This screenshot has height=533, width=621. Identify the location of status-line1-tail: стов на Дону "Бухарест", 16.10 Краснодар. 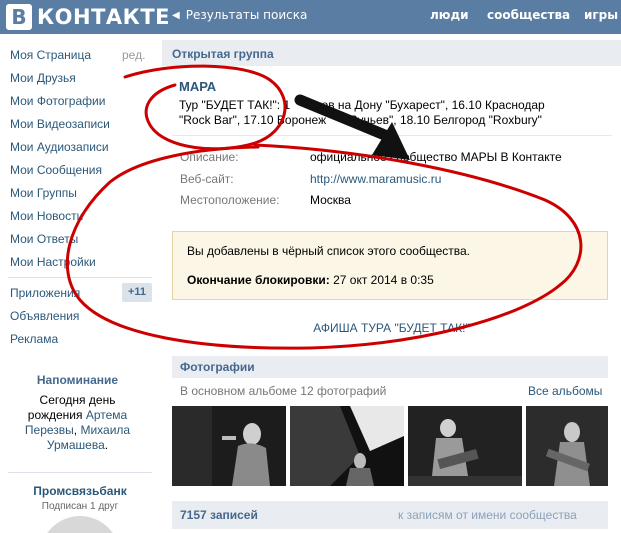
(427, 105).